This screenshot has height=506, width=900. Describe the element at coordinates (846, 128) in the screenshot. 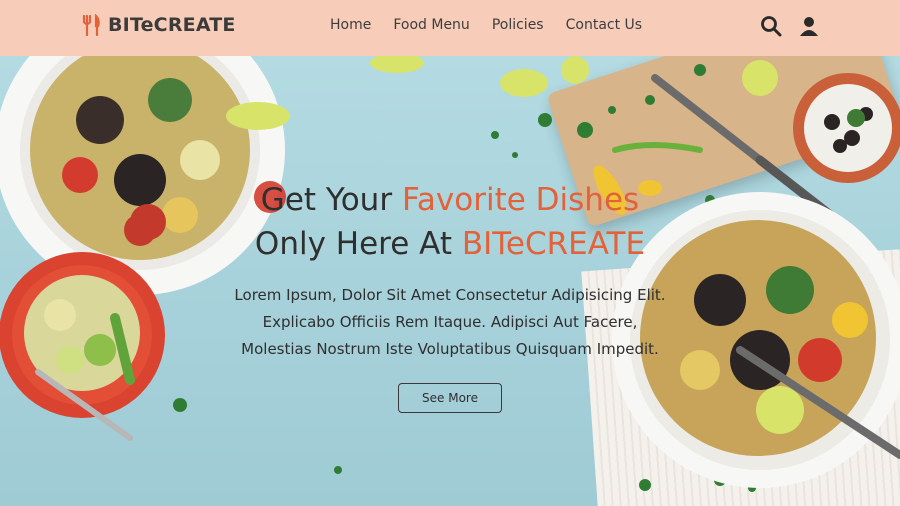

I see `bowl-olives` at that location.